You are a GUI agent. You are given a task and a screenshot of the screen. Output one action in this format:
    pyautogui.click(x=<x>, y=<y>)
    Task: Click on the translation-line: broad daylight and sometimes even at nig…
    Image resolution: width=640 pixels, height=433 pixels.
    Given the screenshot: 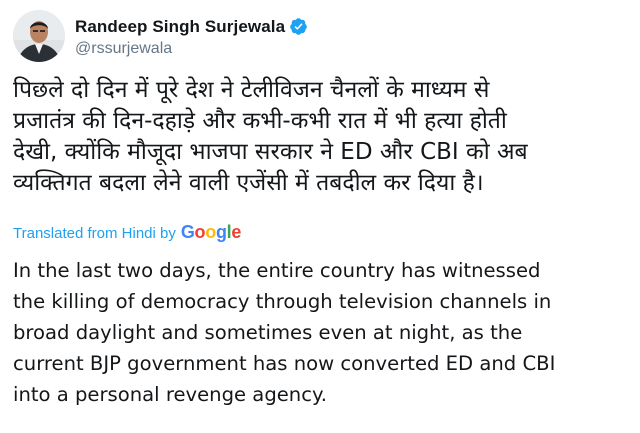 What is the action you would take?
    pyautogui.click(x=268, y=332)
    